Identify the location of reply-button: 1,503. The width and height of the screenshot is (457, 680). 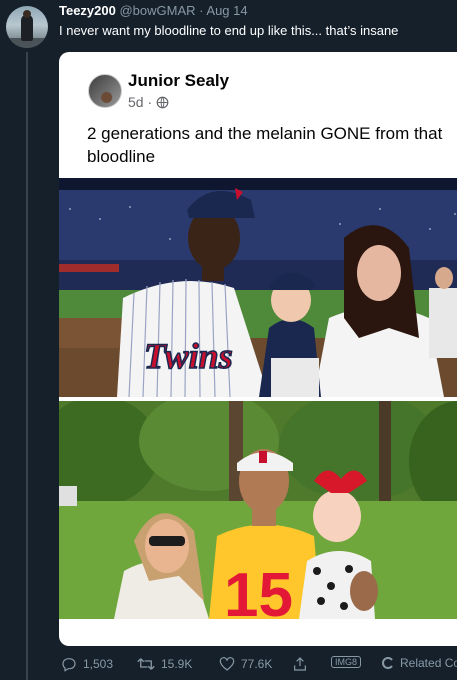
(87, 664).